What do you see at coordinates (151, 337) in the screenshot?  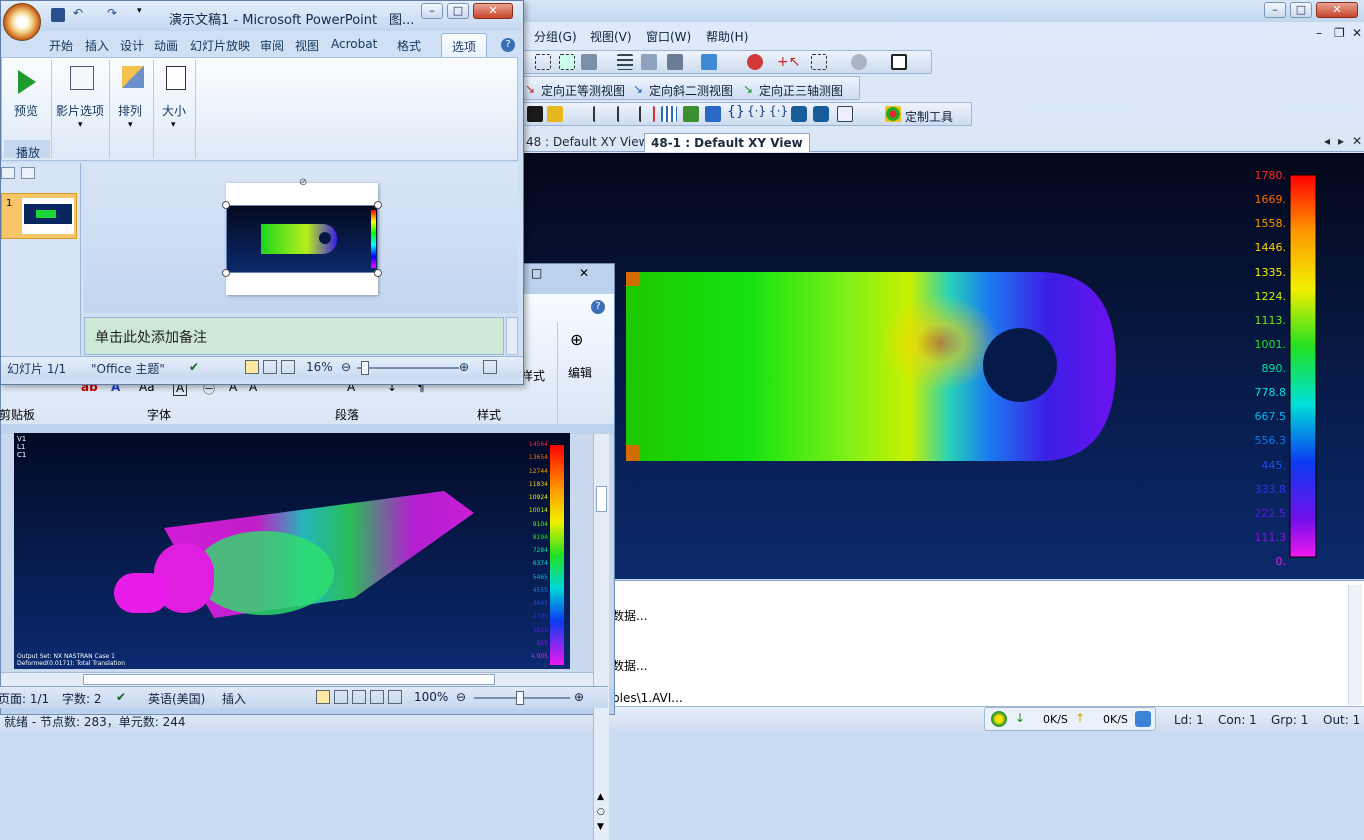 I see `notes-placeholder: 单击此处添加备注` at bounding box center [151, 337].